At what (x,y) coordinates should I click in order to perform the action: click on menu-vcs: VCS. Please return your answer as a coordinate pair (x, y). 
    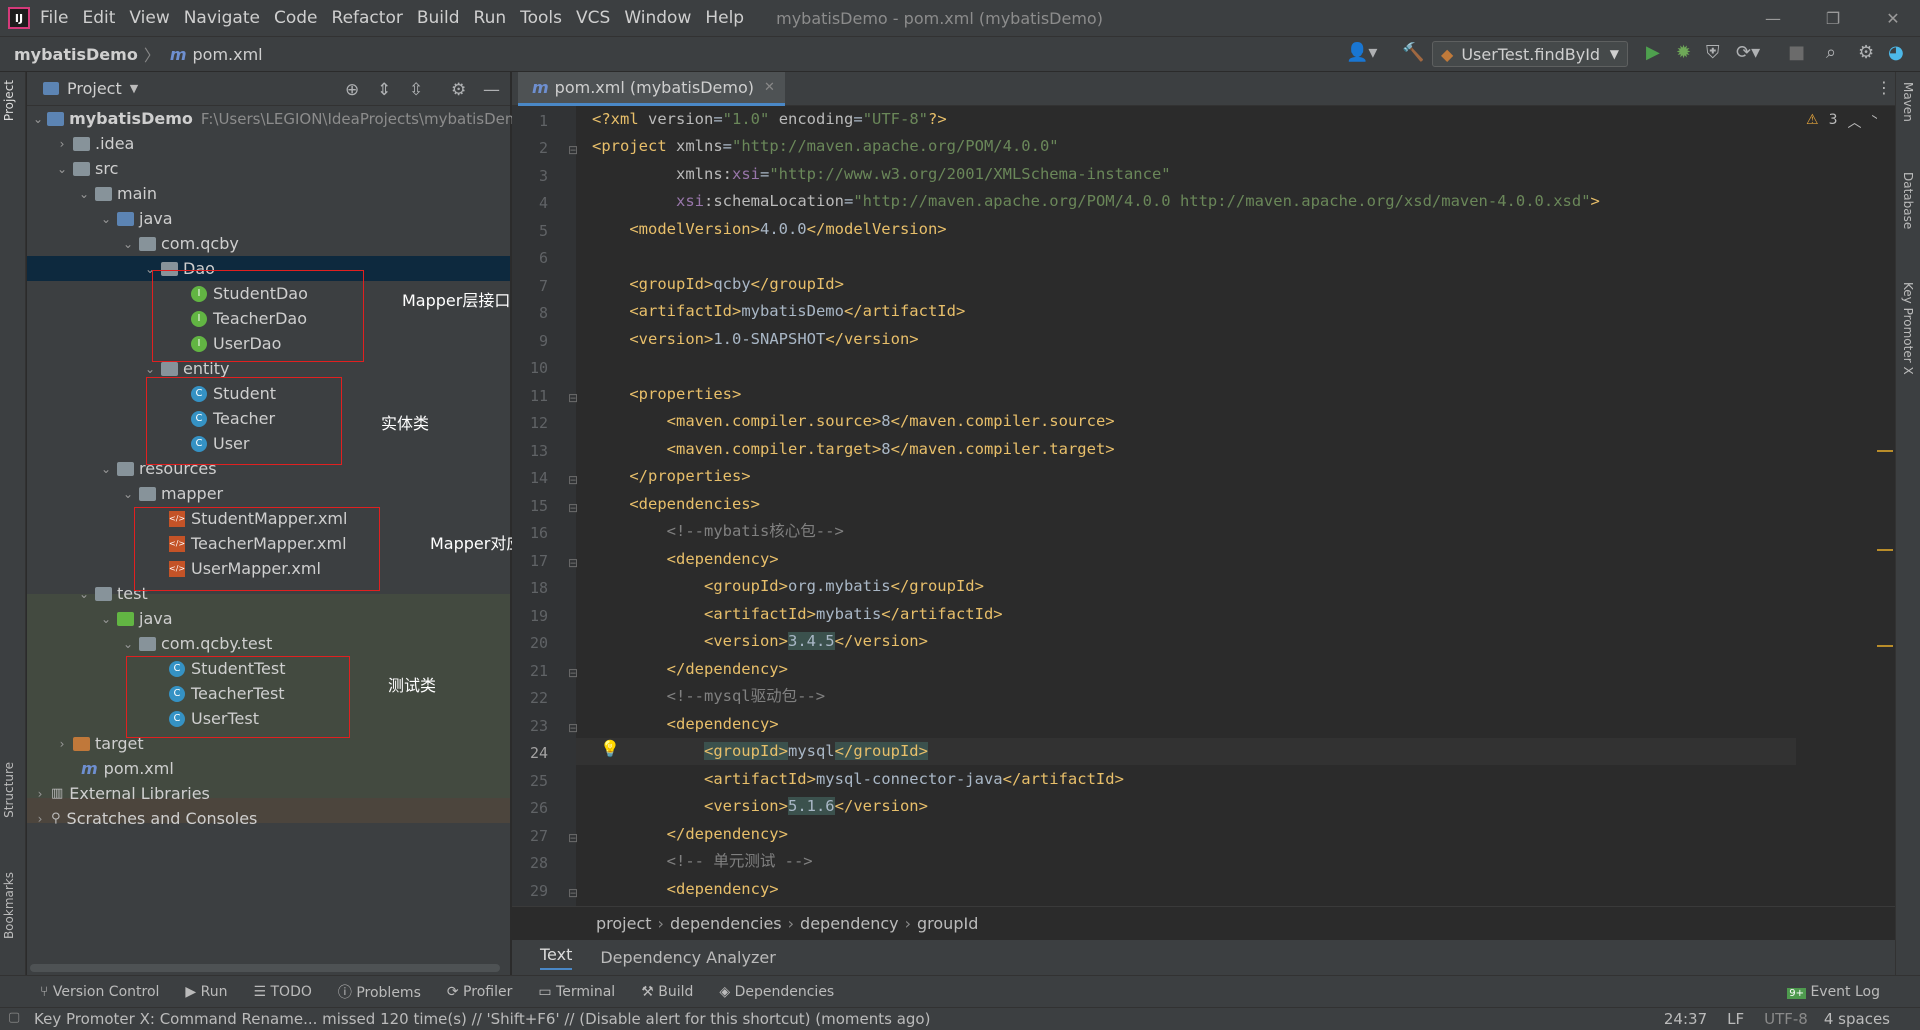
    Looking at the image, I should click on (593, 18).